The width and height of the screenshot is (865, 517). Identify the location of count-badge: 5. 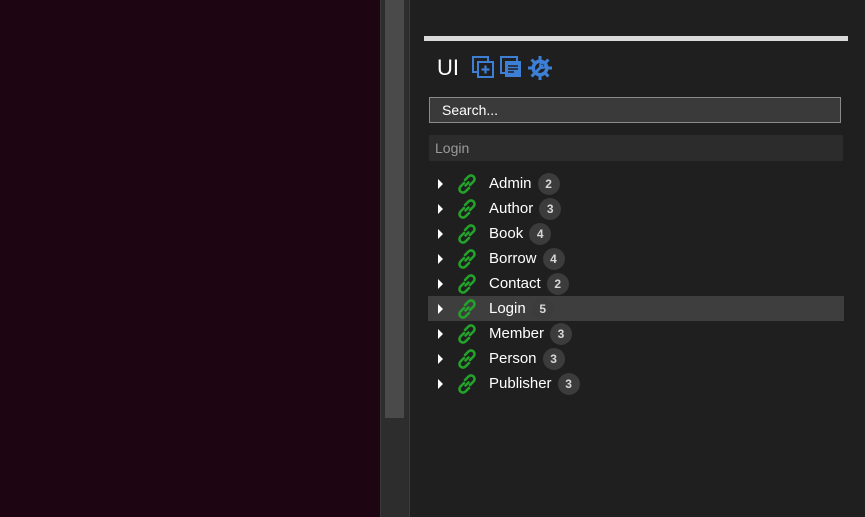
(542, 308).